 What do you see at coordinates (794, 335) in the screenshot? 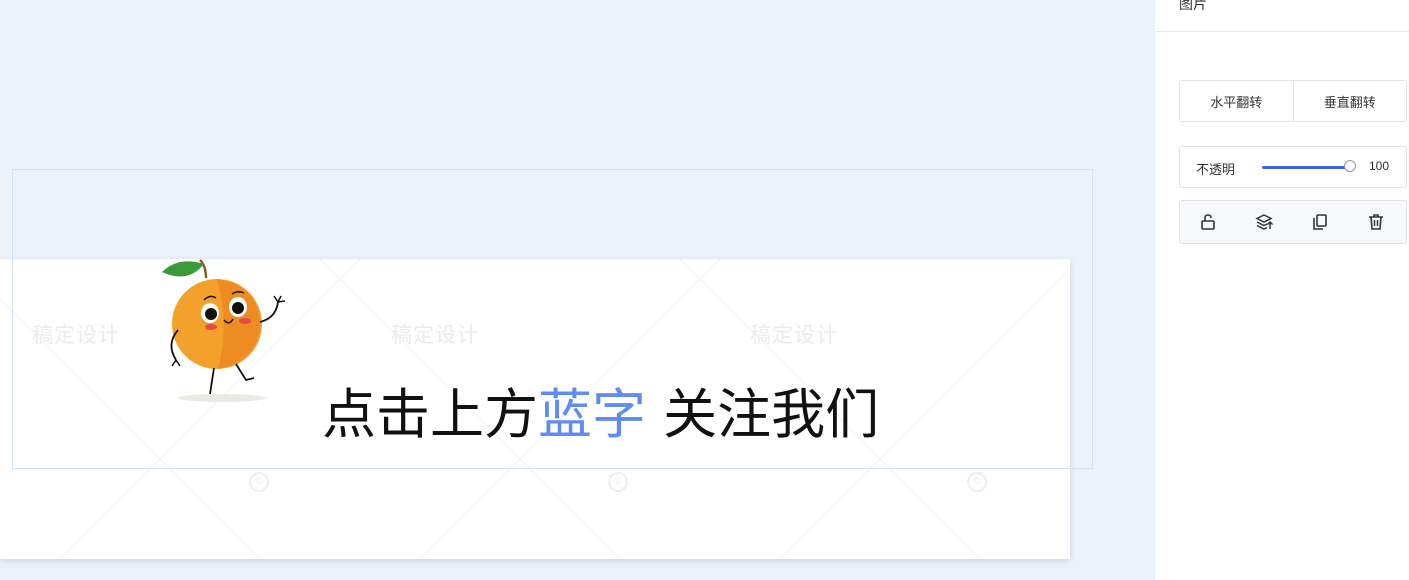
I see `watermark-3: 稿定设计` at bounding box center [794, 335].